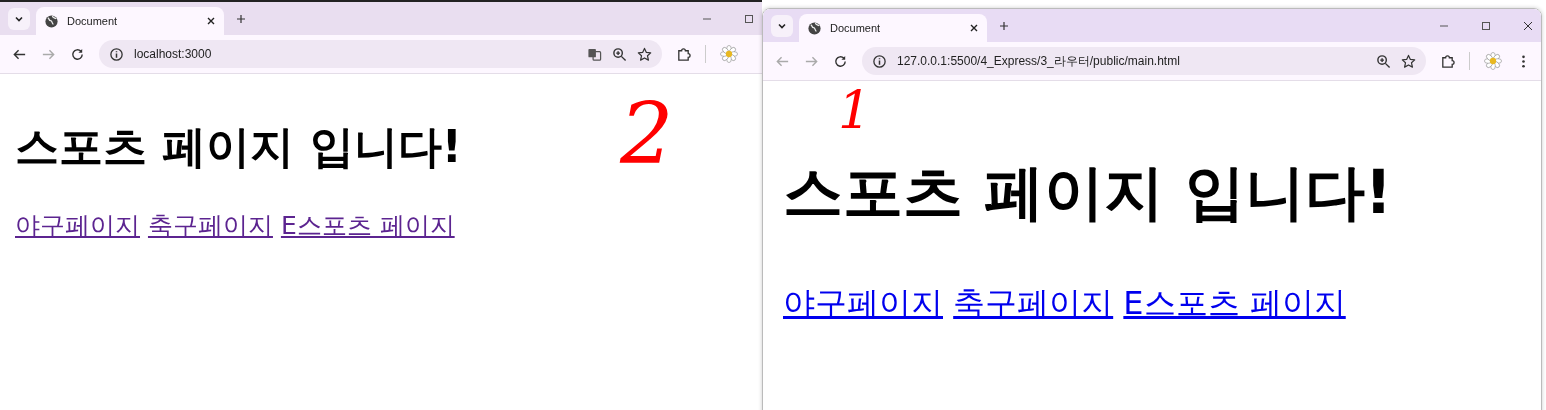 The image size is (1546, 410). What do you see at coordinates (855, 110) in the screenshot?
I see `handwritten-annotation: 1` at bounding box center [855, 110].